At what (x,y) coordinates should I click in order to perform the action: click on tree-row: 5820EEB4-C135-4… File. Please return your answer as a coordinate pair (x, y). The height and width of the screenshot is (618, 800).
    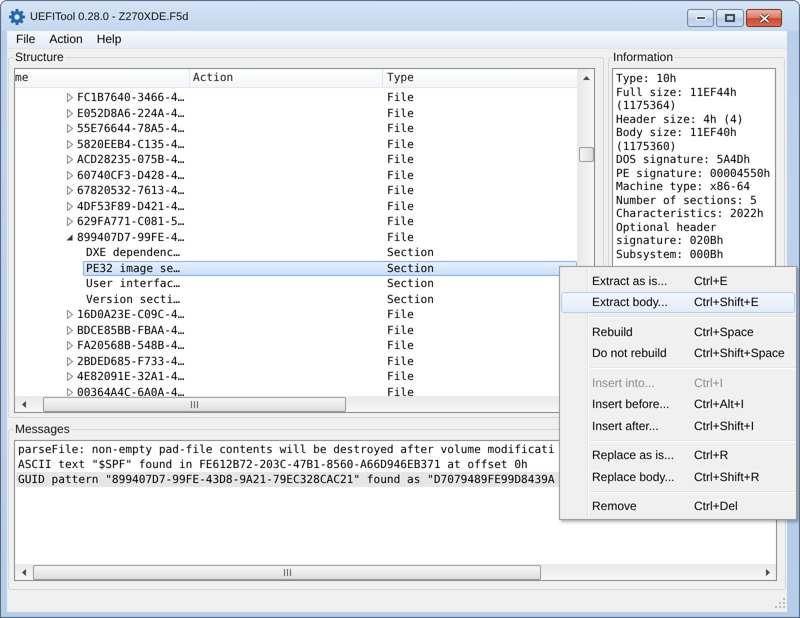
    Looking at the image, I should click on (319, 144).